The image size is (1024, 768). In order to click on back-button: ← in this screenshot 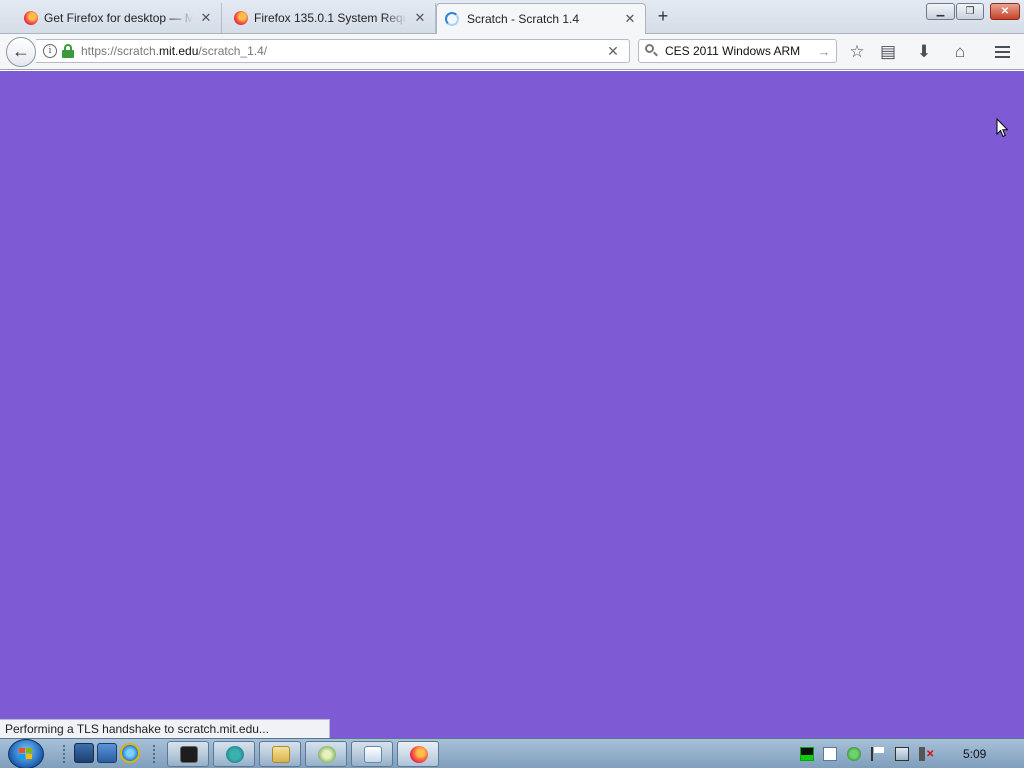, I will do `click(21, 52)`.